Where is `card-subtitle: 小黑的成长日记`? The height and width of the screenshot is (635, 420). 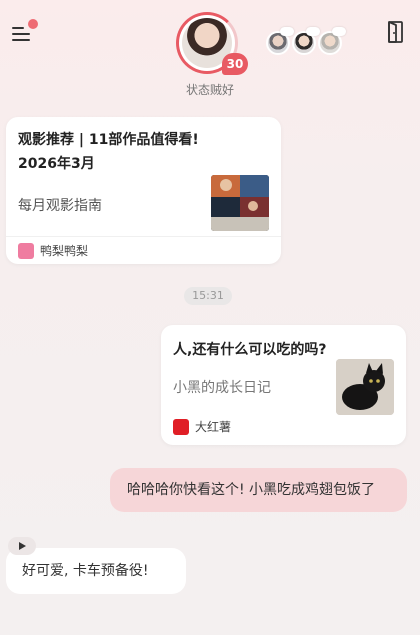
card-subtitle: 小黑的成长日记 is located at coordinates (222, 388).